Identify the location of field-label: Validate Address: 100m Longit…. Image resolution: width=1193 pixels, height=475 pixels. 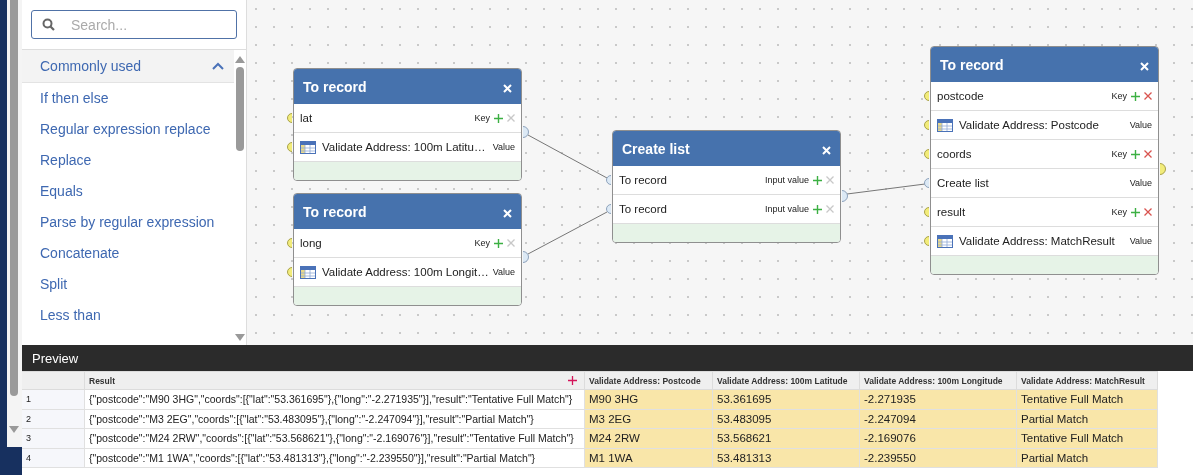
(405, 272).